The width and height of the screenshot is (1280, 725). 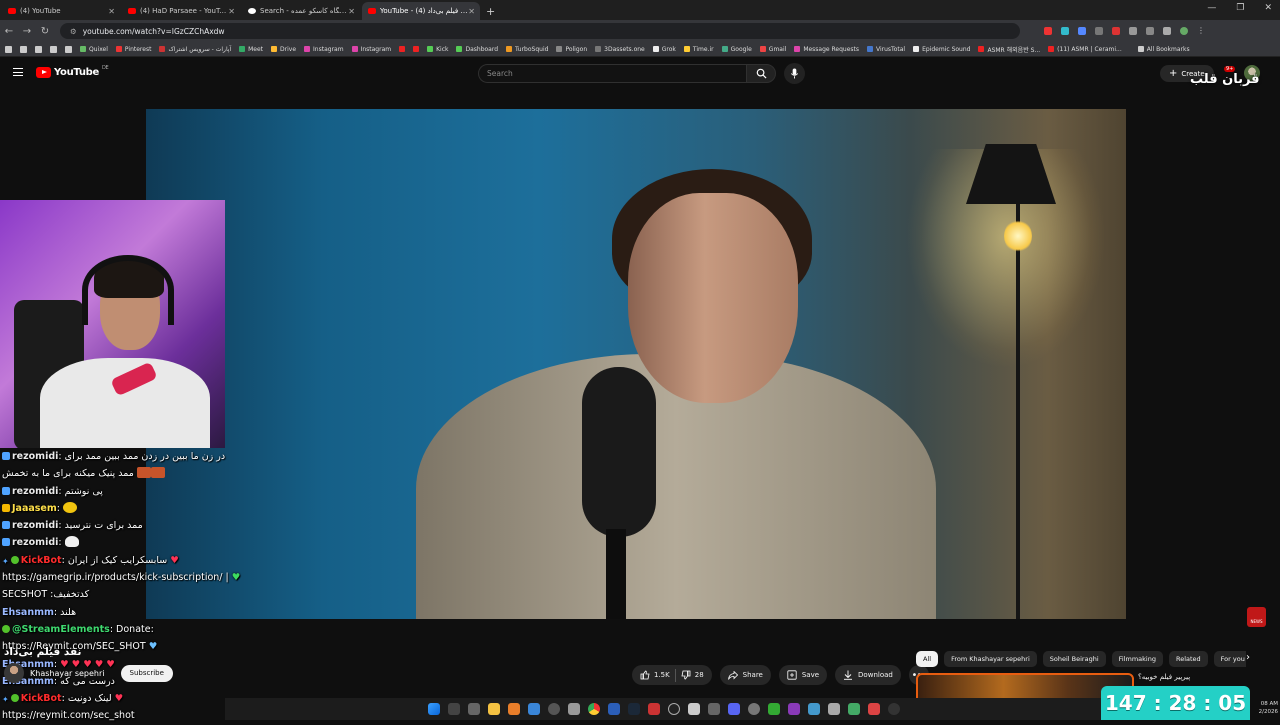 I want to click on voice-search-button, so click(x=794, y=73).